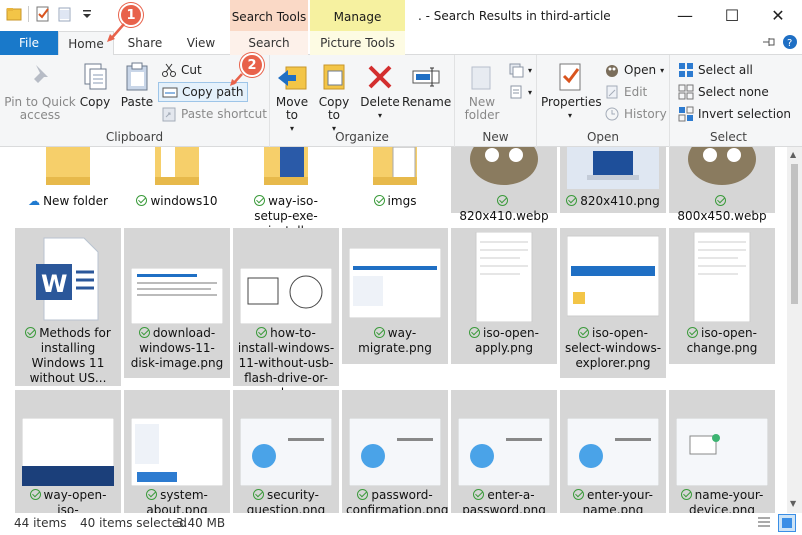 This screenshot has width=802, height=535. I want to click on diagram-thumbnail, so click(286, 296).